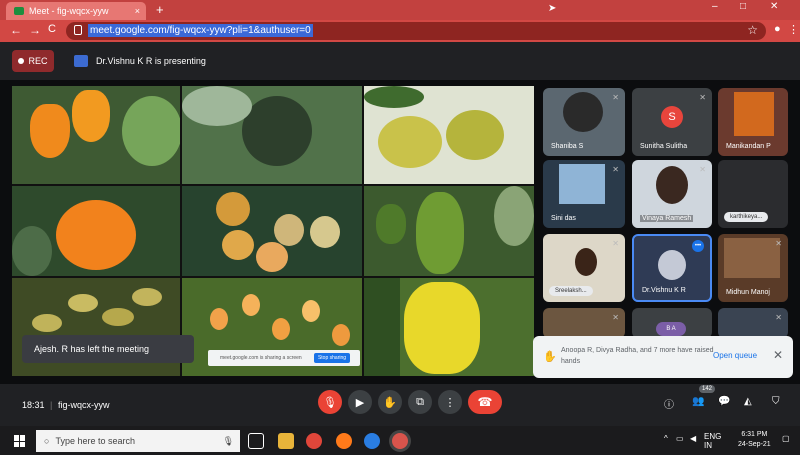 The image size is (800, 455). What do you see at coordinates (52, 29) in the screenshot?
I see `reload-button: C` at bounding box center [52, 29].